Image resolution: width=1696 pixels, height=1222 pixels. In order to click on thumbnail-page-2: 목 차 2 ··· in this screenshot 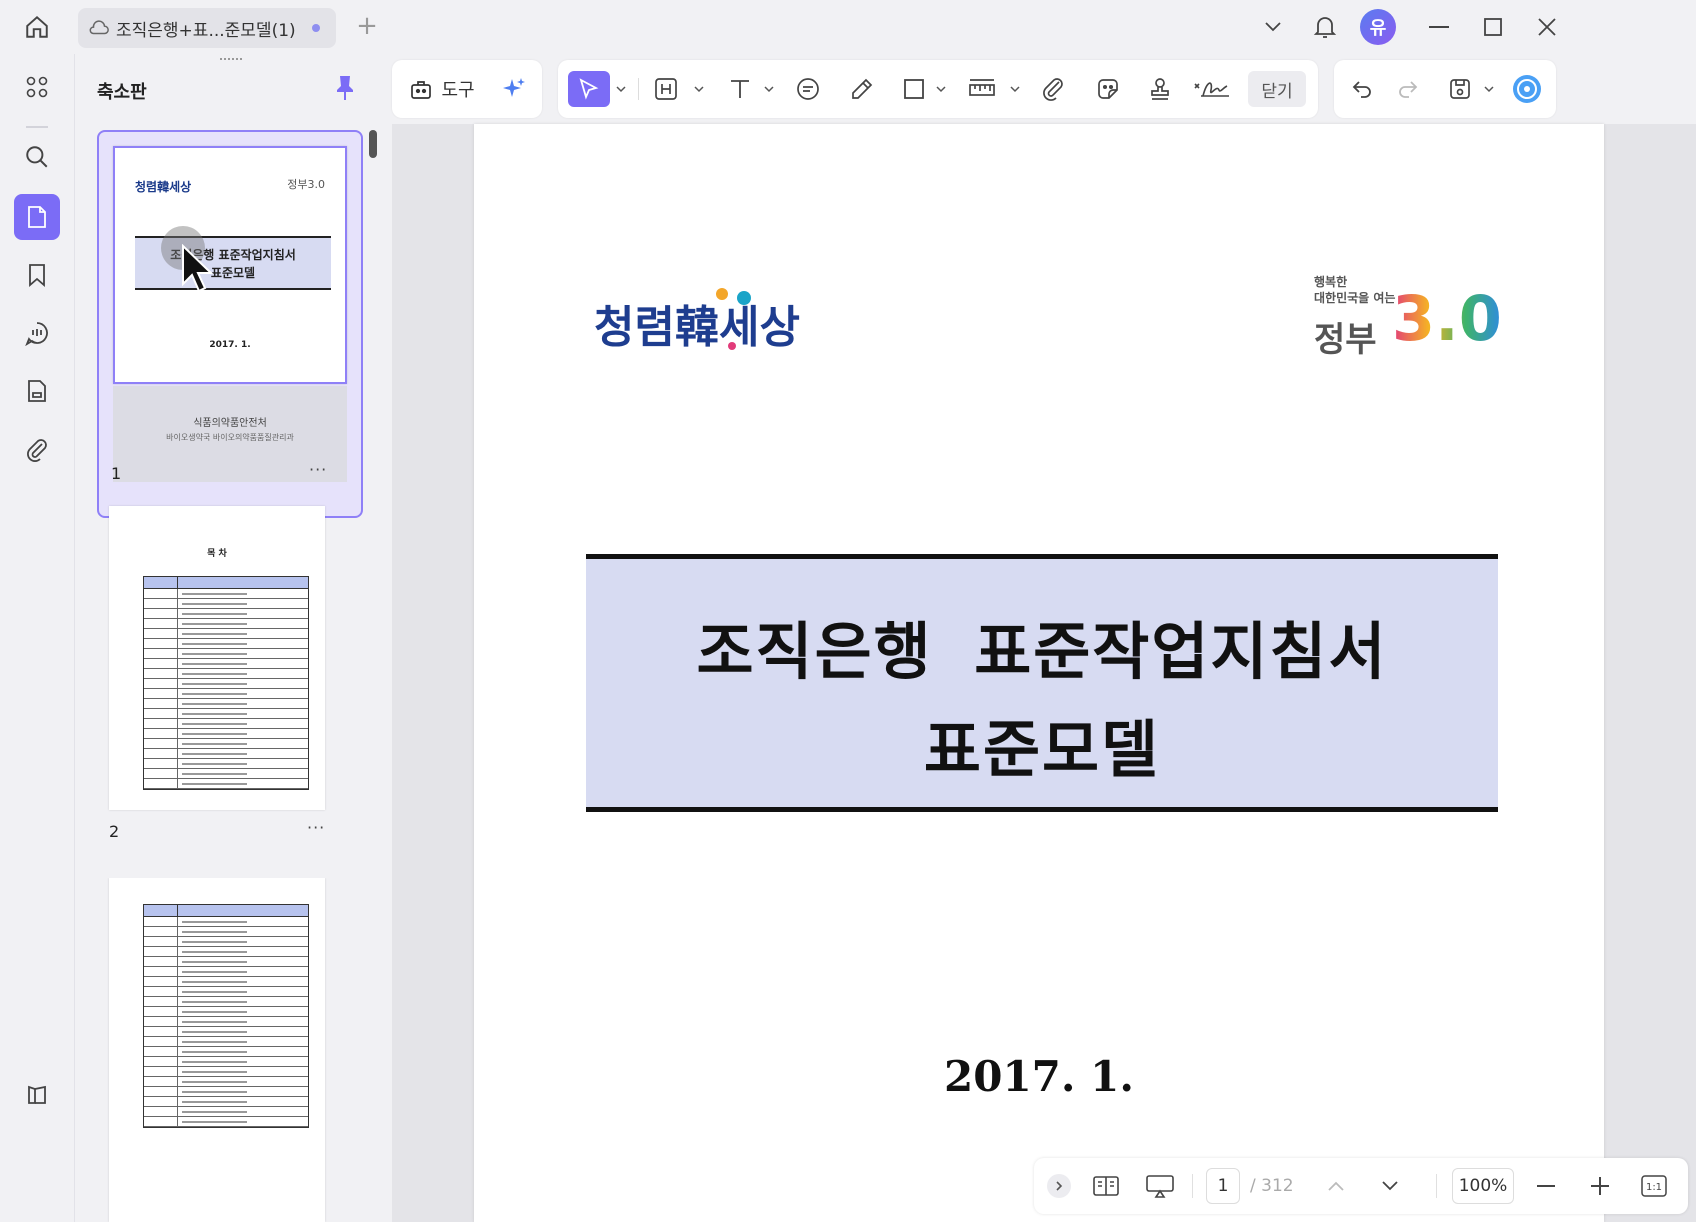, I will do `click(230, 676)`.